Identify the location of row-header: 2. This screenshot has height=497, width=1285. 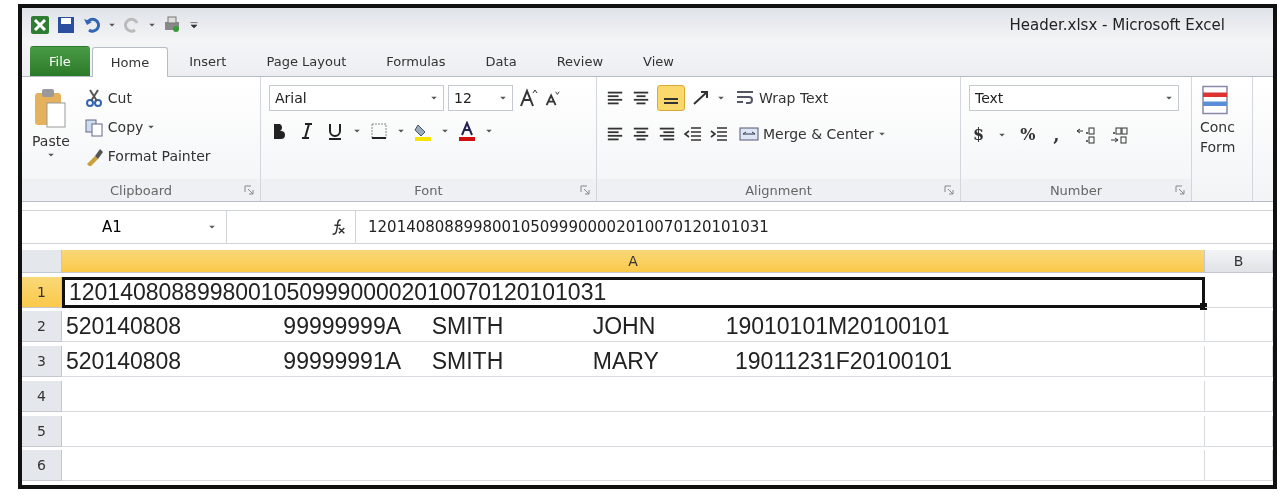
(42, 327).